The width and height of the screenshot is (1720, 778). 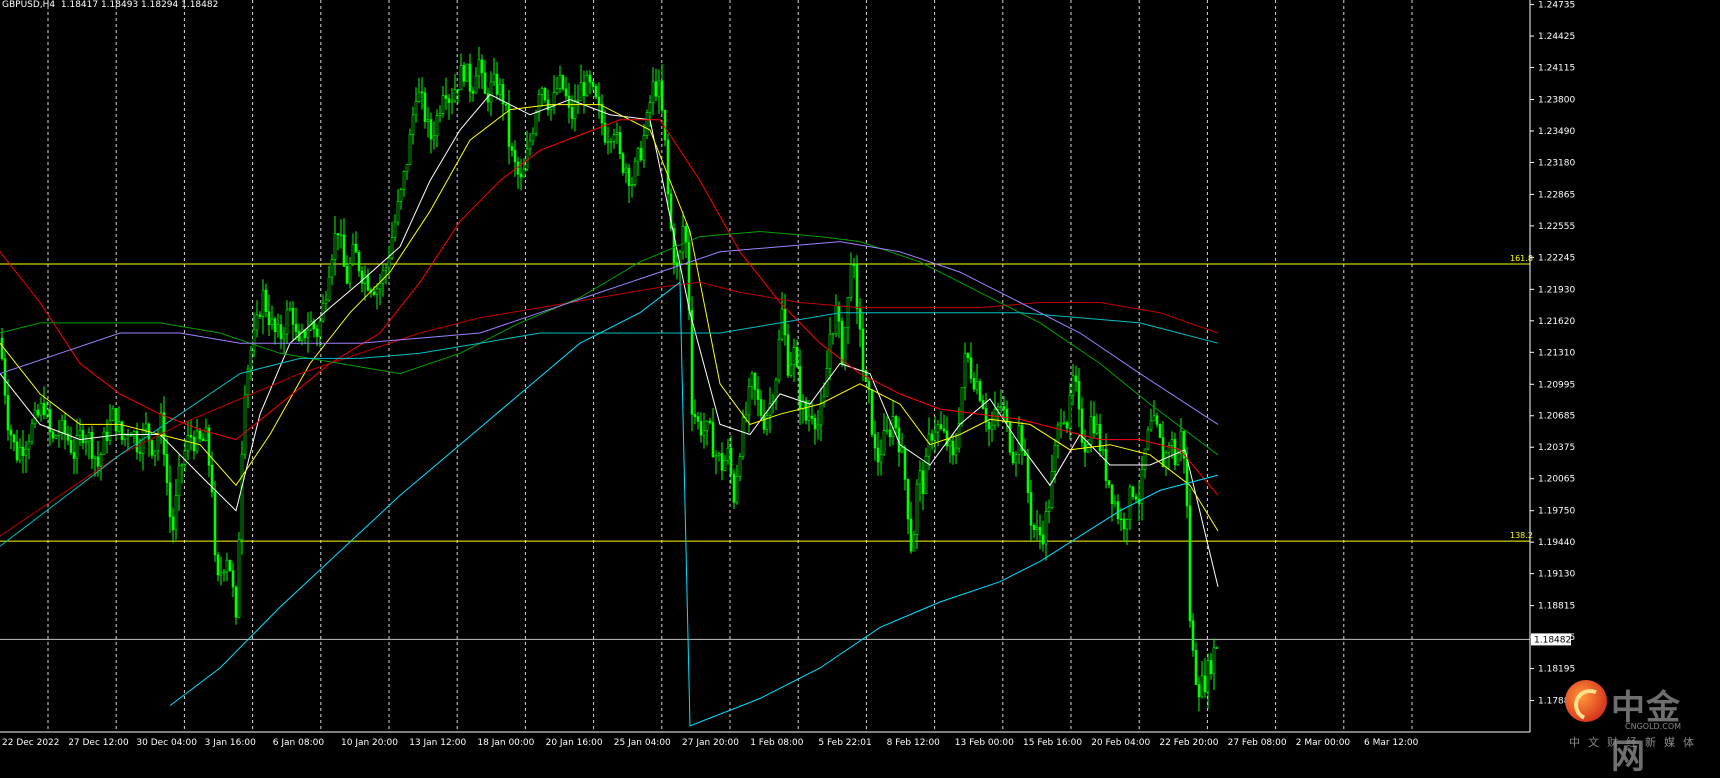 What do you see at coordinates (1521, 535) in the screenshot?
I see `fib-label: 138.2` at bounding box center [1521, 535].